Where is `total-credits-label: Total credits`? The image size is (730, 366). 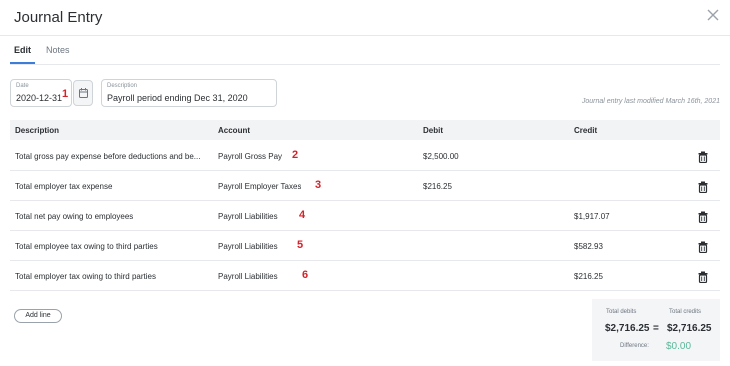 total-credits-label: Total credits is located at coordinates (685, 312).